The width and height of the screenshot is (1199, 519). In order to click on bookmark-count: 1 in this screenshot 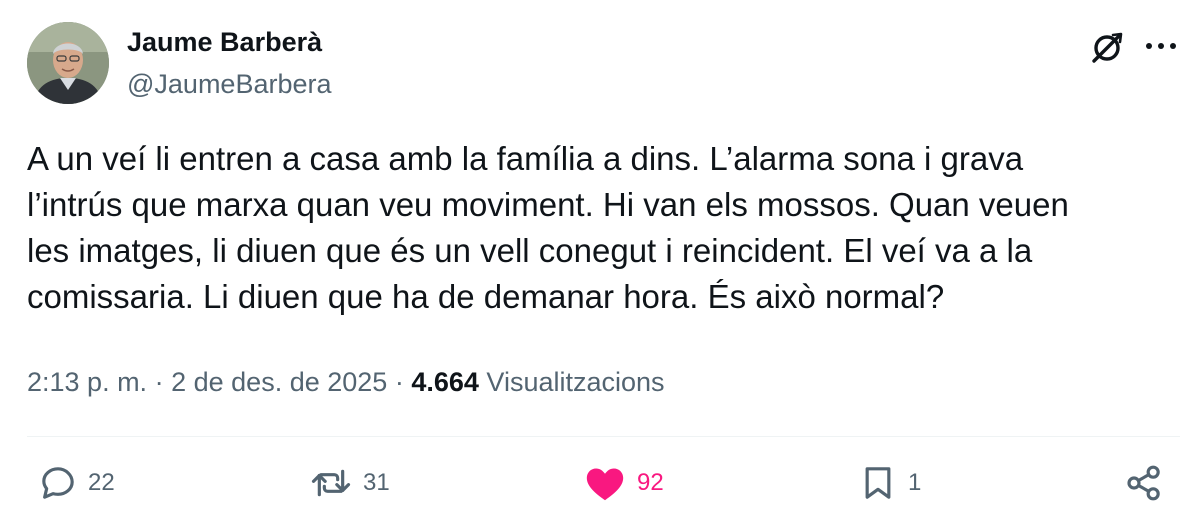, I will do `click(915, 482)`.